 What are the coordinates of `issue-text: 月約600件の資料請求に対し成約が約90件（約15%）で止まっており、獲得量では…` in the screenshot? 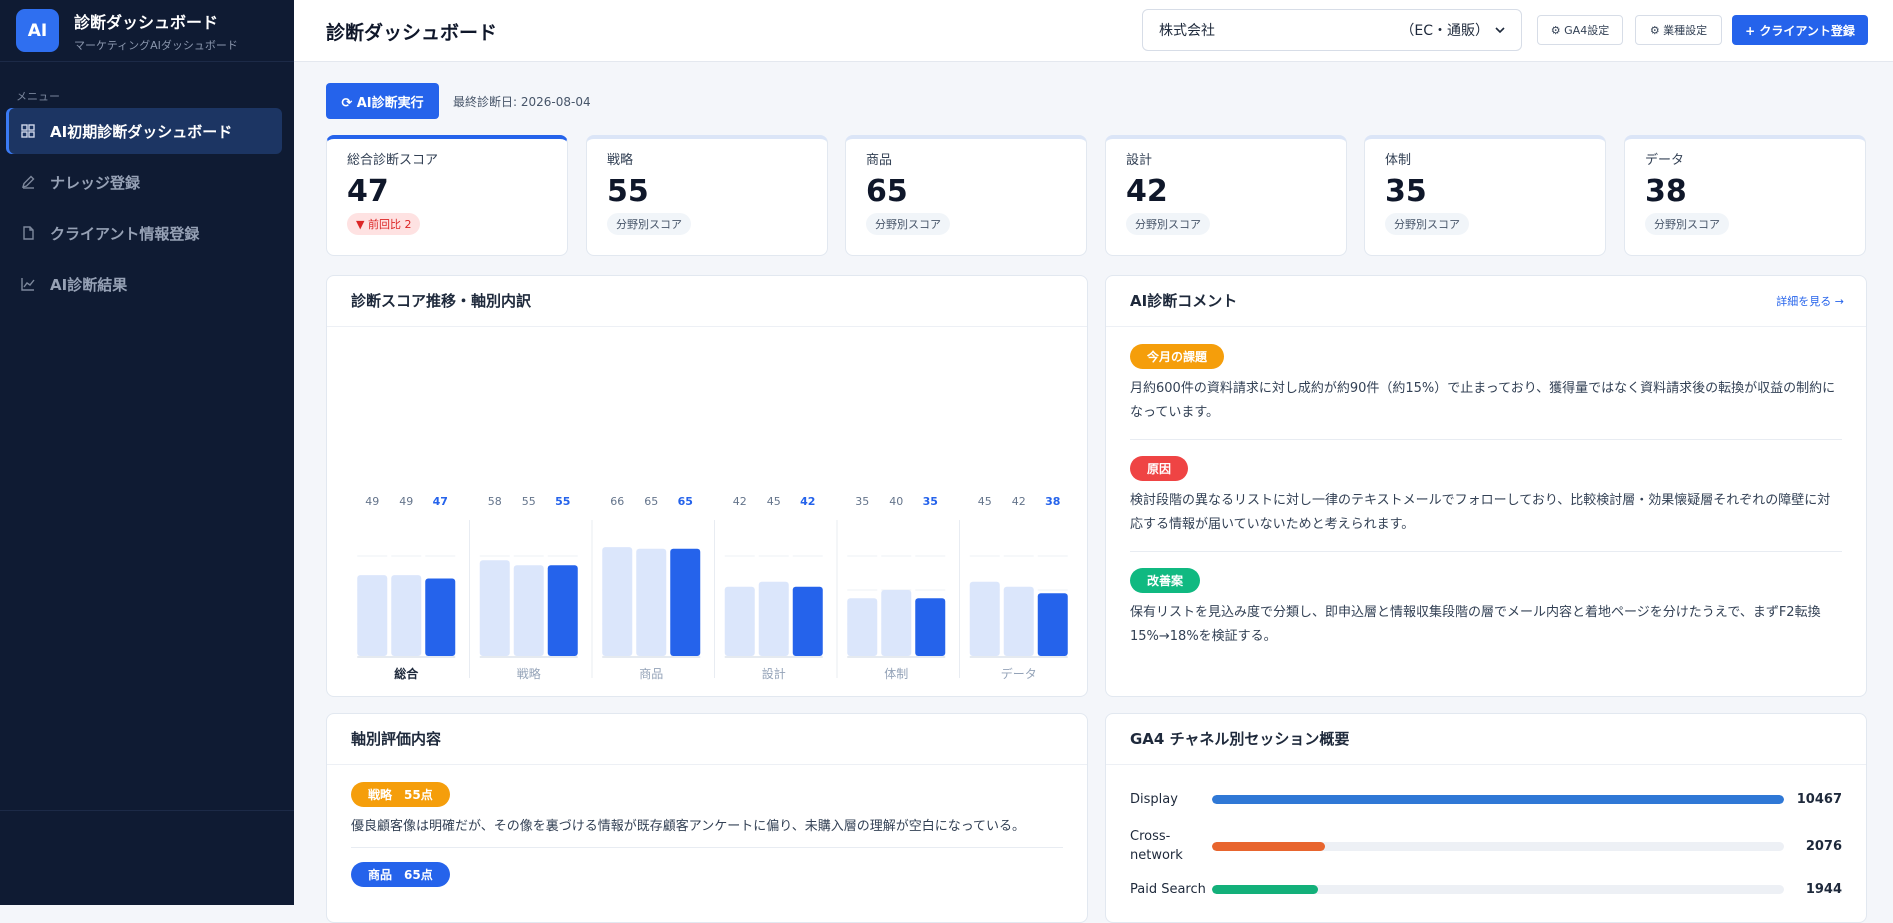 It's located at (1483, 400).